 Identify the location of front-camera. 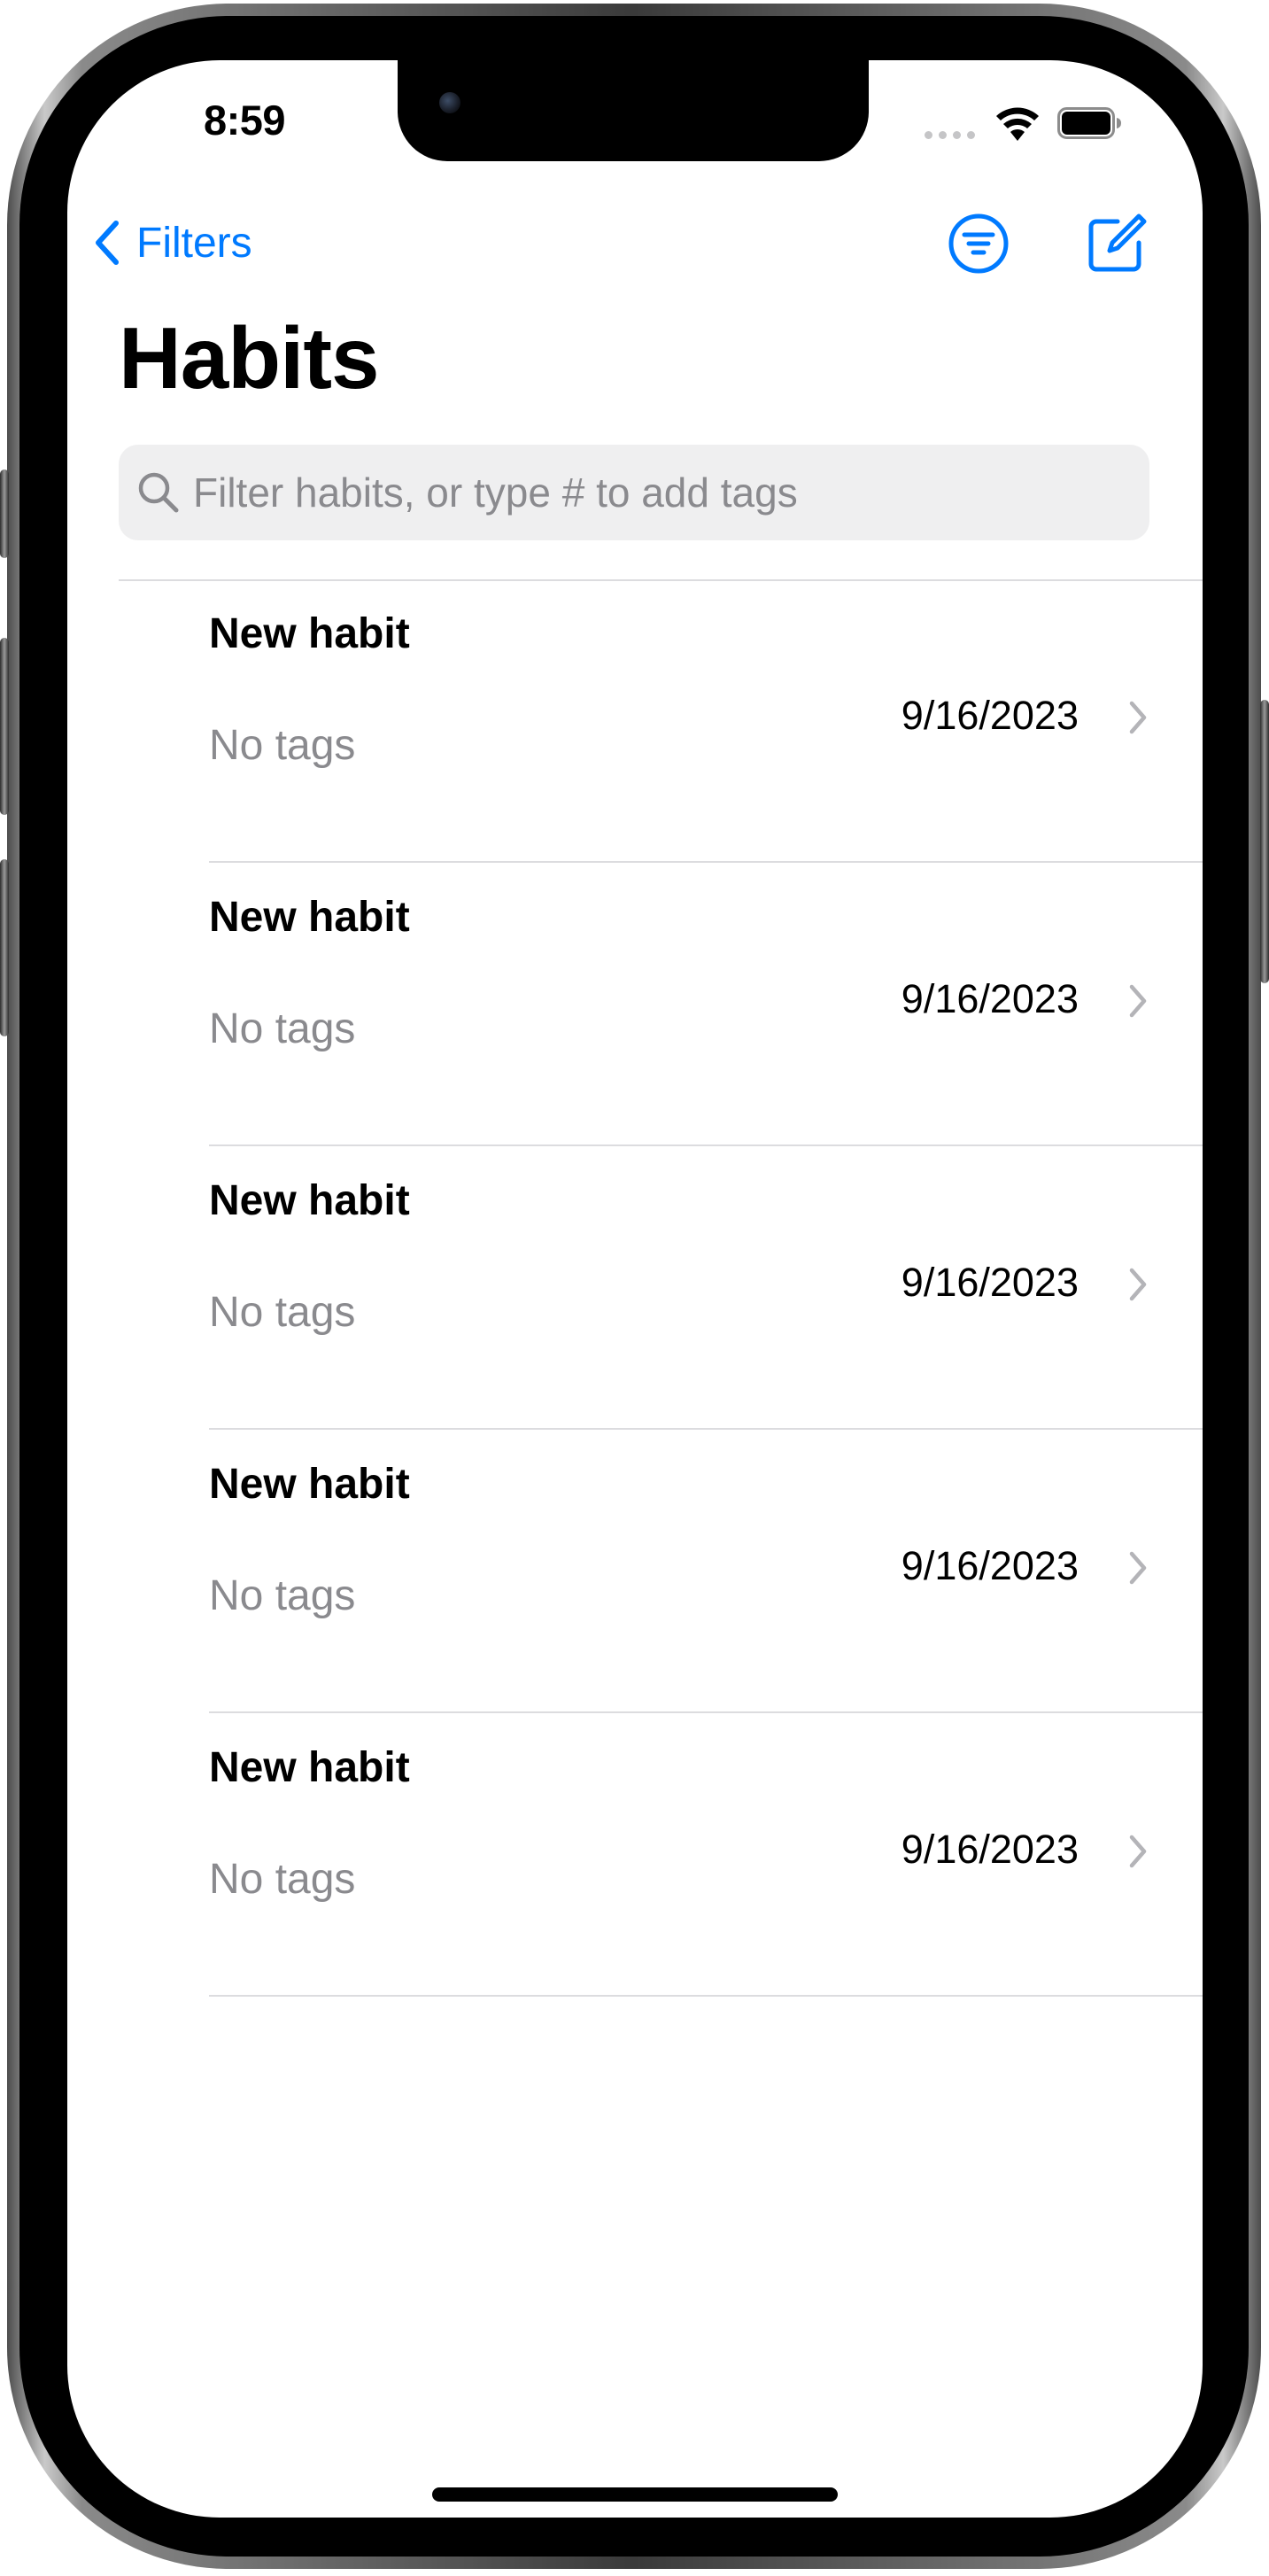
(449, 102).